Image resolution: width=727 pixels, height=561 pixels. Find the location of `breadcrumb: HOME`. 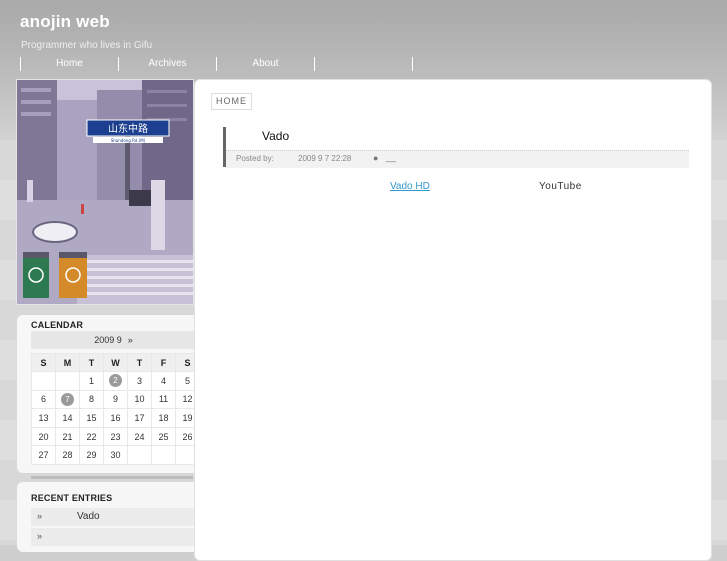

breadcrumb: HOME is located at coordinates (231, 101).